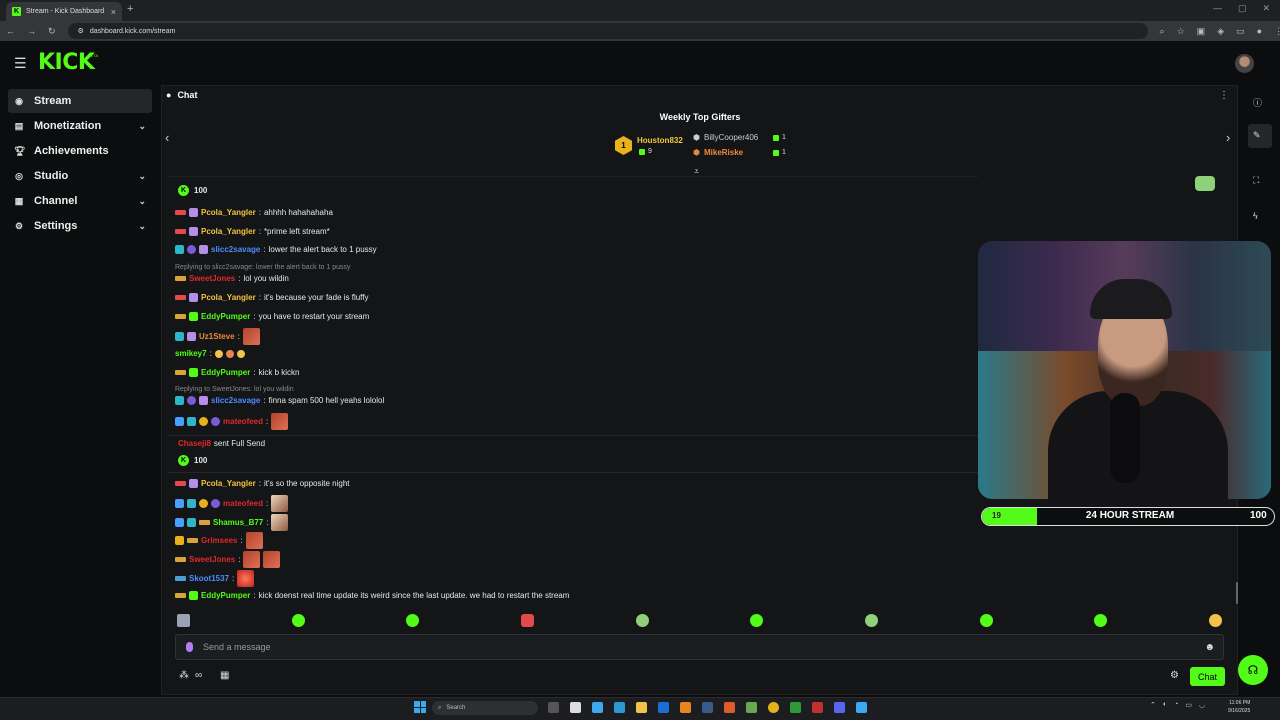 This screenshot has height=720, width=1280. I want to click on gifters-next-icon: ›, so click(1228, 137).